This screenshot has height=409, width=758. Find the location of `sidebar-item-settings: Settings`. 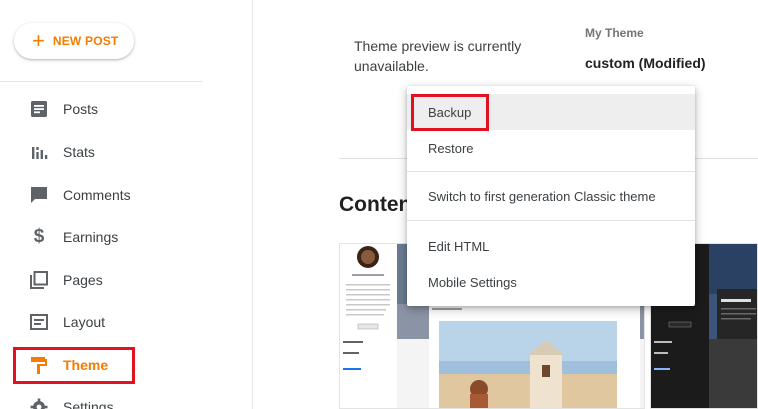

sidebar-item-settings: Settings is located at coordinates (100, 399).